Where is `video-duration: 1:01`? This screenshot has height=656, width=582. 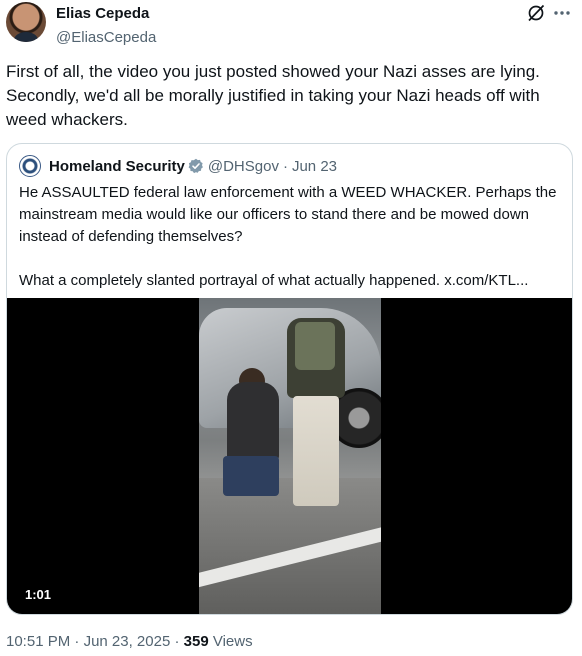 video-duration: 1:01 is located at coordinates (38, 595).